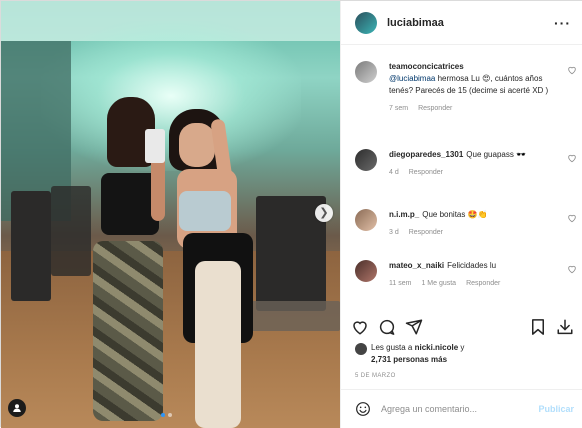 This screenshot has width=582, height=428. Describe the element at coordinates (366, 22) in the screenshot. I see `owner-avatar` at that location.